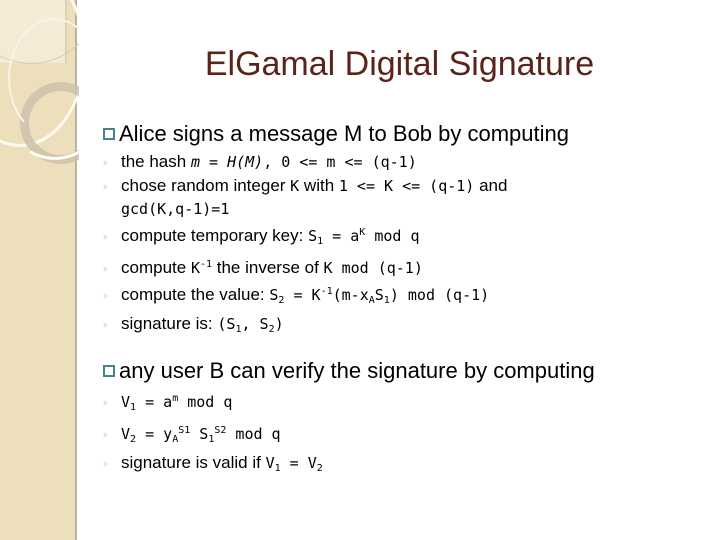 The image size is (720, 540). I want to click on list-item-content: signature is: (S1, S2), so click(202, 326).